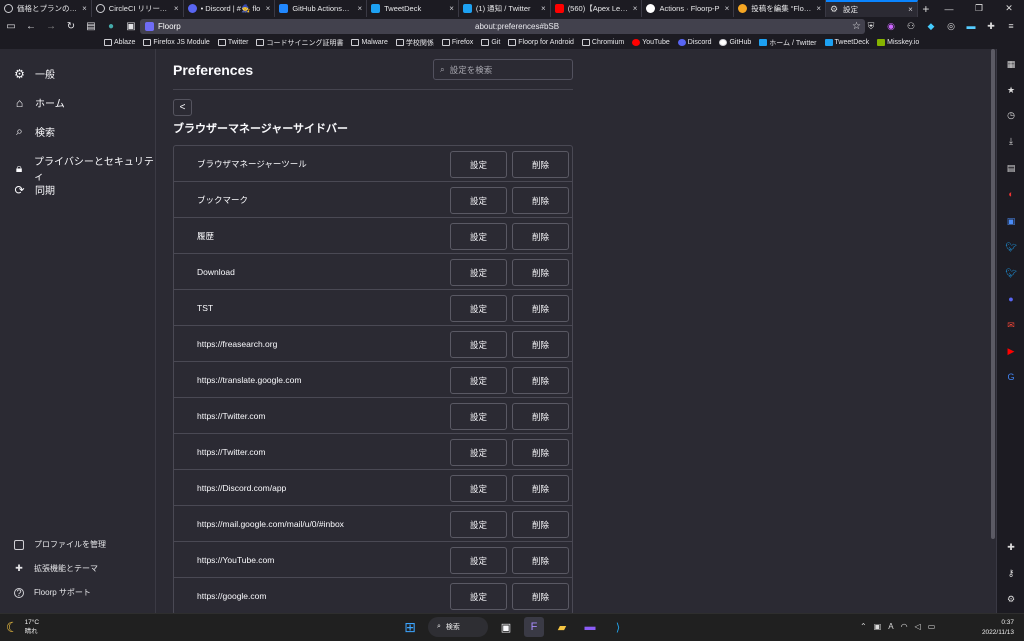 Image resolution: width=1024 pixels, height=641 pixels. What do you see at coordinates (846, 42) in the screenshot?
I see `bookmark-item: TweetDeck` at bounding box center [846, 42].